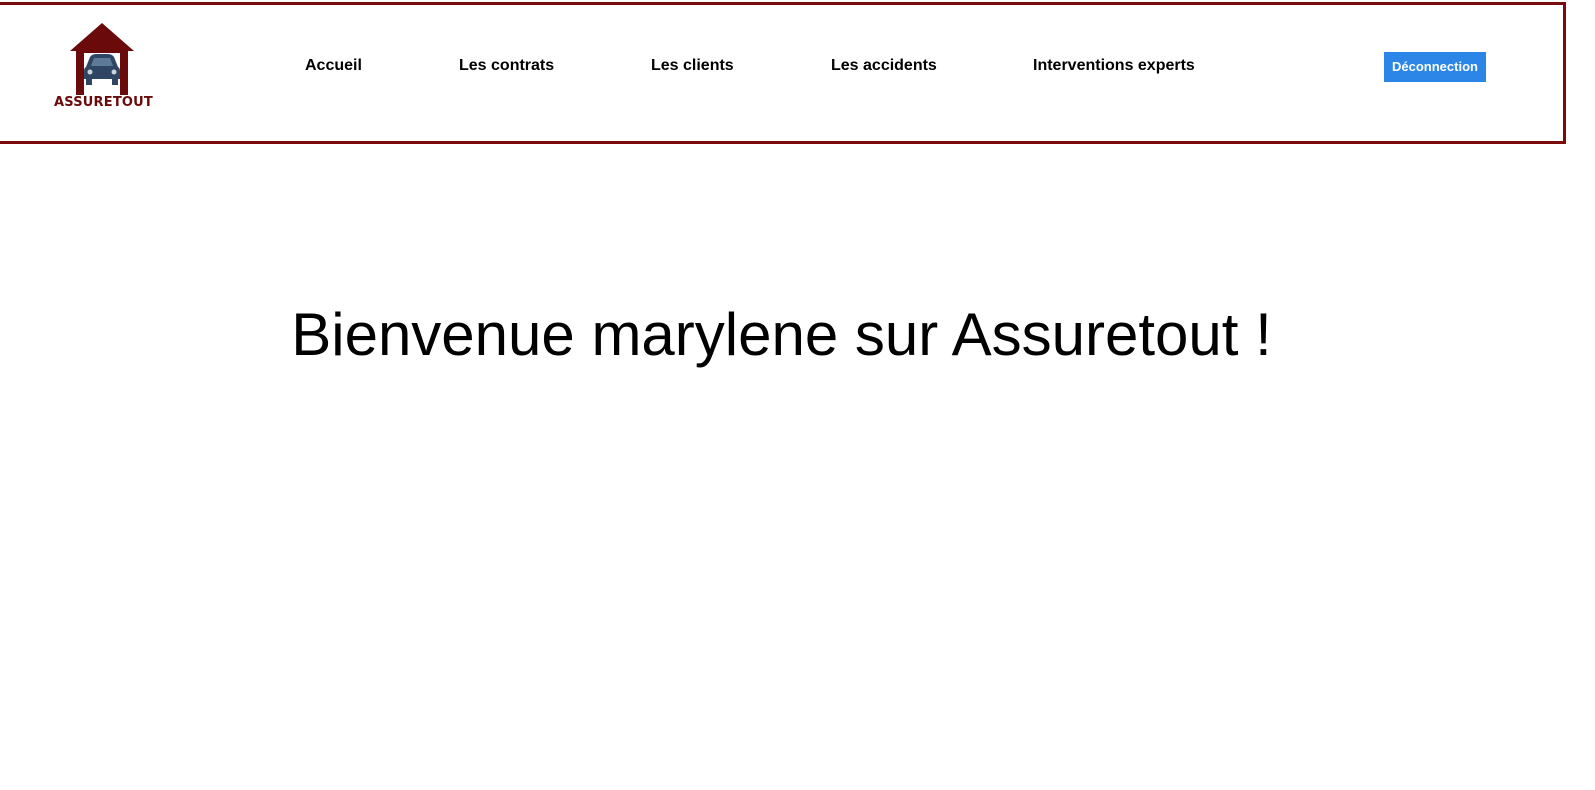 The width and height of the screenshot is (1595, 790). Describe the element at coordinates (692, 66) in the screenshot. I see `nav-item-clients: Les clients` at that location.